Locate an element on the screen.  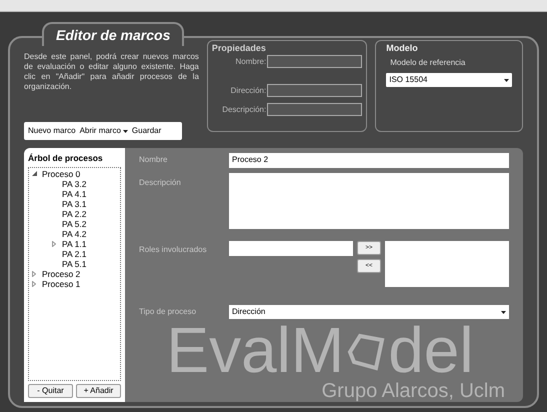
tree-item: PA 1.1 is located at coordinates (74, 243).